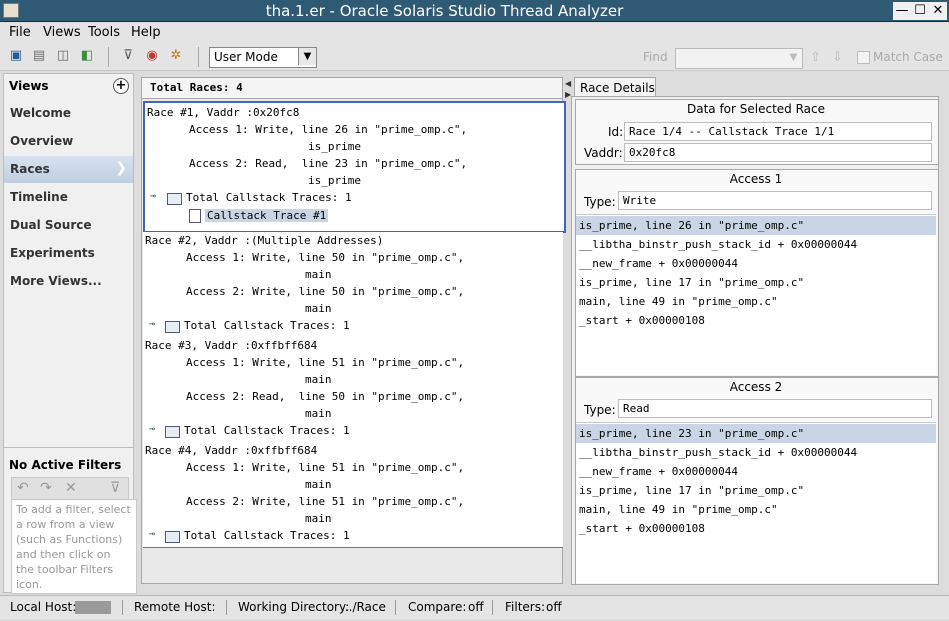 Image resolution: width=949 pixels, height=621 pixels. I want to click on minimize-button: —, so click(902, 11).